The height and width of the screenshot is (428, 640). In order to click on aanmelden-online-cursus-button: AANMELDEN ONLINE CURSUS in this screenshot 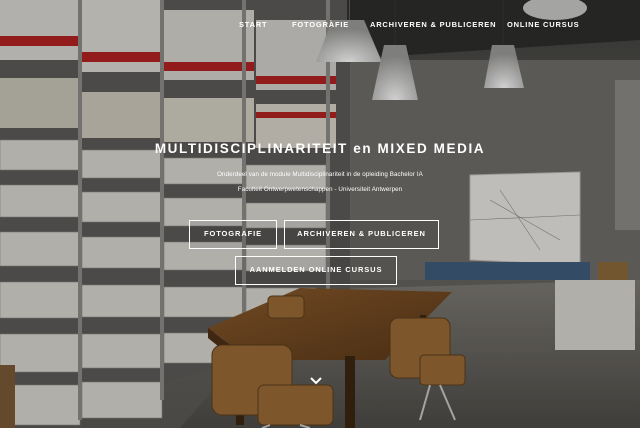, I will do `click(316, 270)`.